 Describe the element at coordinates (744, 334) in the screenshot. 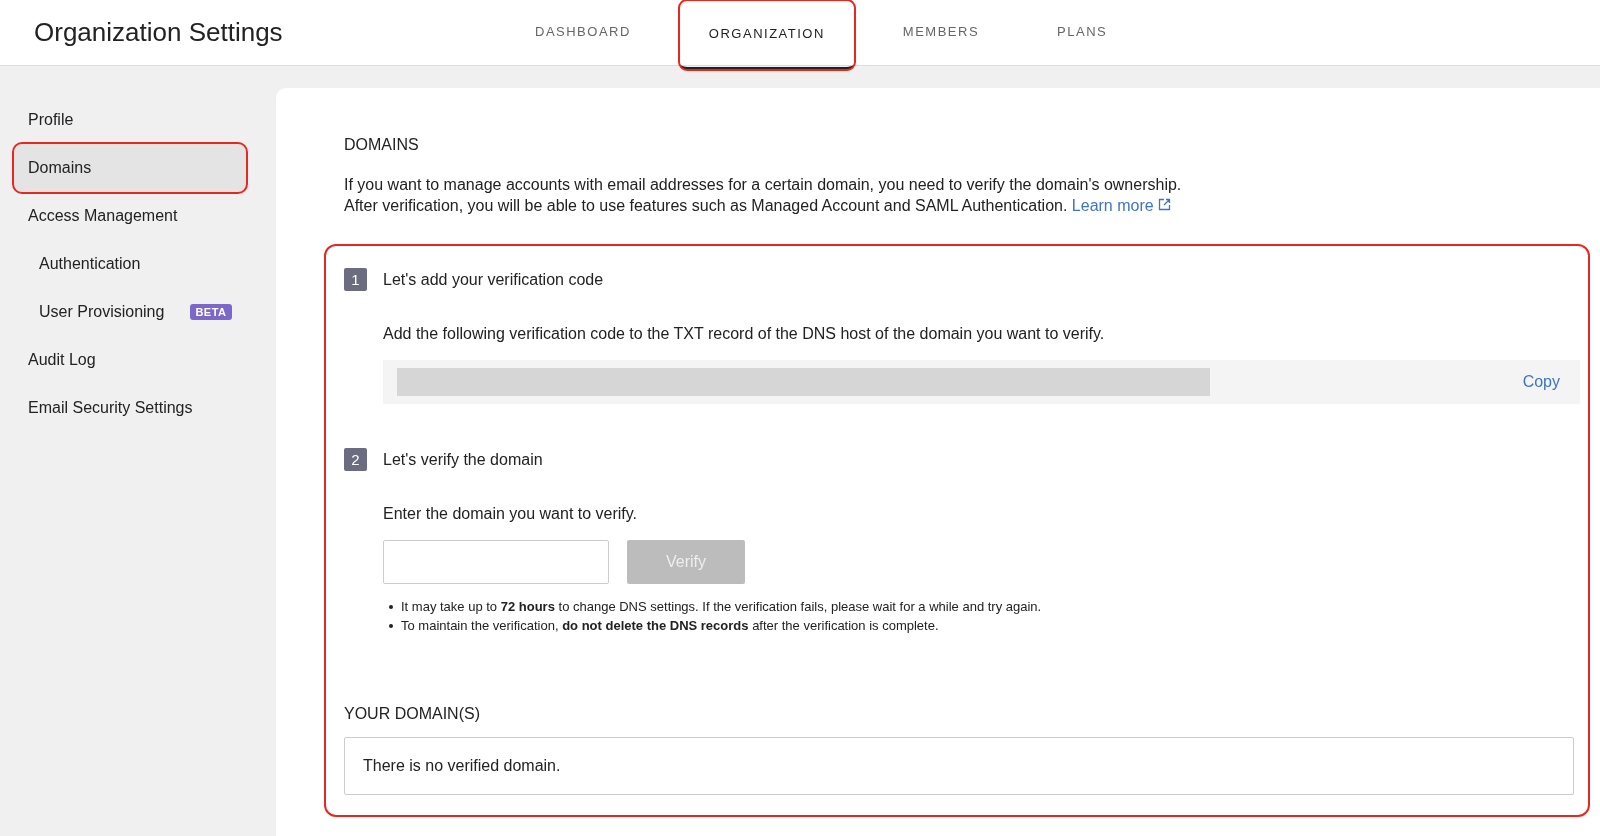

I see `step-description: Add the following verification code to the TXT record of the DNS host of the domain you want to verify.` at that location.